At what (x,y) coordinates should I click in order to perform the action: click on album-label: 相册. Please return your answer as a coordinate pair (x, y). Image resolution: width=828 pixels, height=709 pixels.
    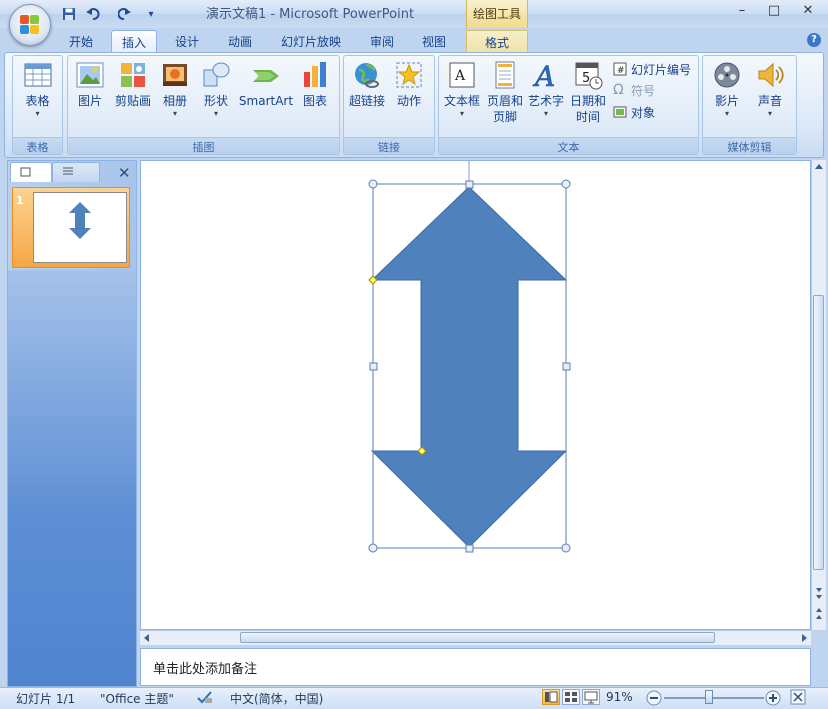
    Looking at the image, I should click on (174, 101).